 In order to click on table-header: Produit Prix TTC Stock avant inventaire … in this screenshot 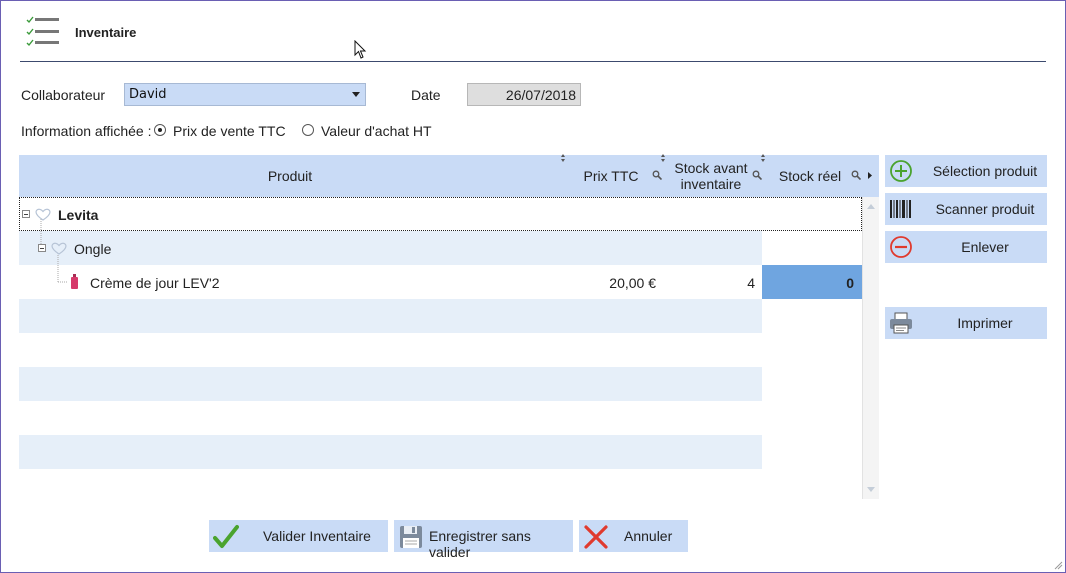, I will do `click(449, 175)`.